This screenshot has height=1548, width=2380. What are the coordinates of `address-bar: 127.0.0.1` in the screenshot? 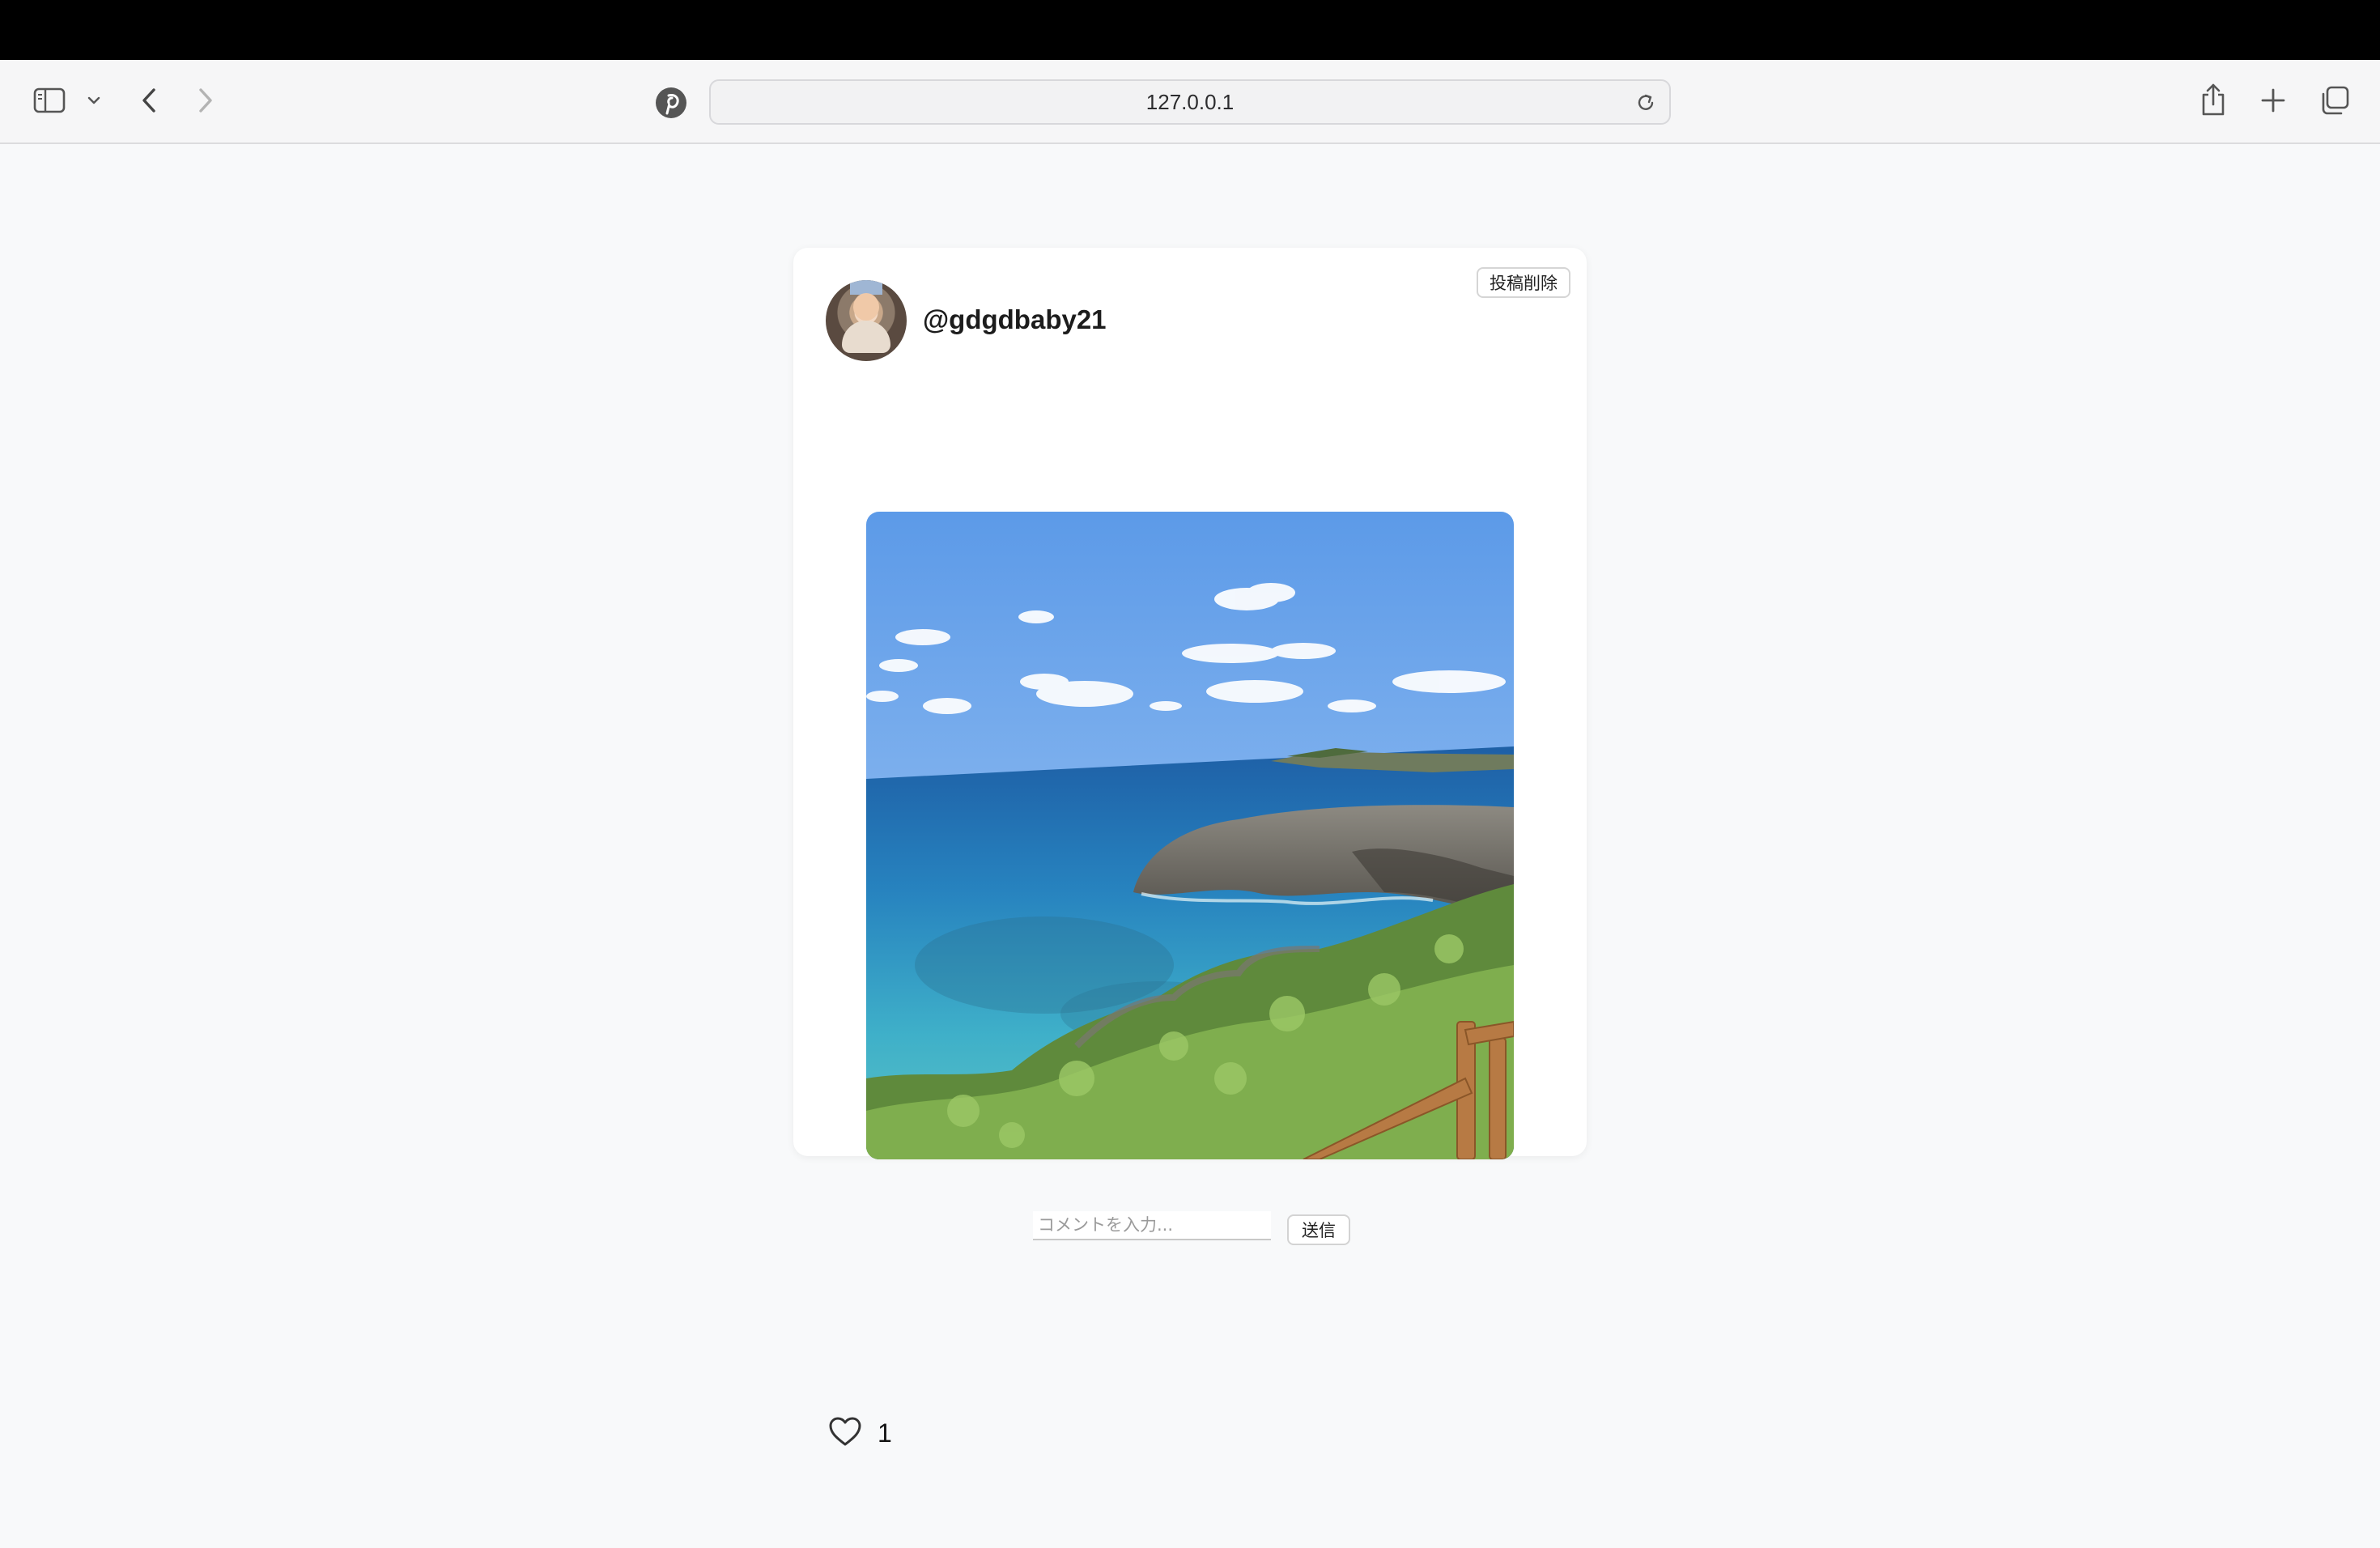 It's located at (1190, 102).